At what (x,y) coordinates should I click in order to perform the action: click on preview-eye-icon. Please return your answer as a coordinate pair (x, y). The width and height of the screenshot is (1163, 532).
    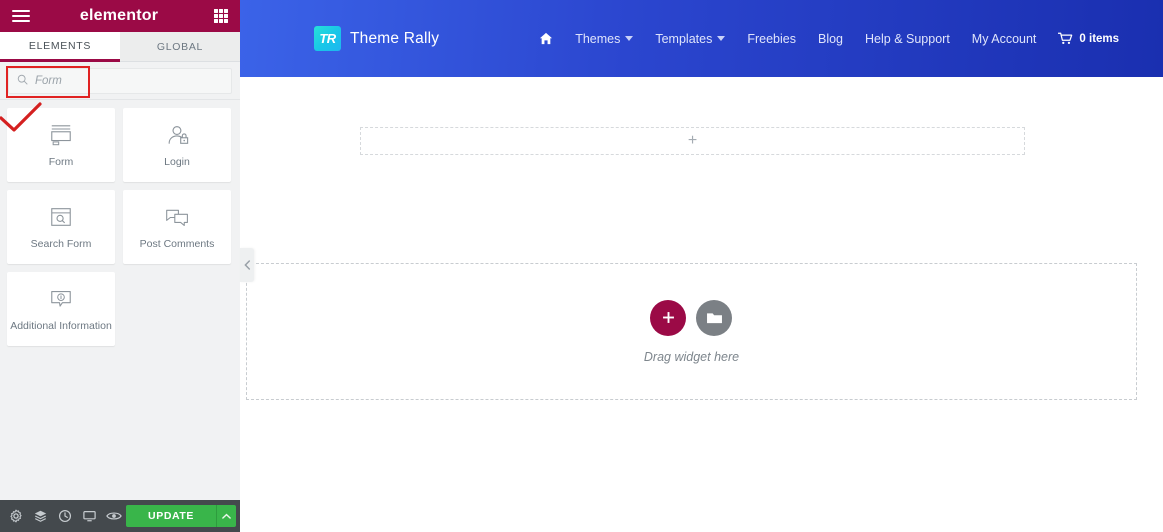
    Looking at the image, I should click on (114, 516).